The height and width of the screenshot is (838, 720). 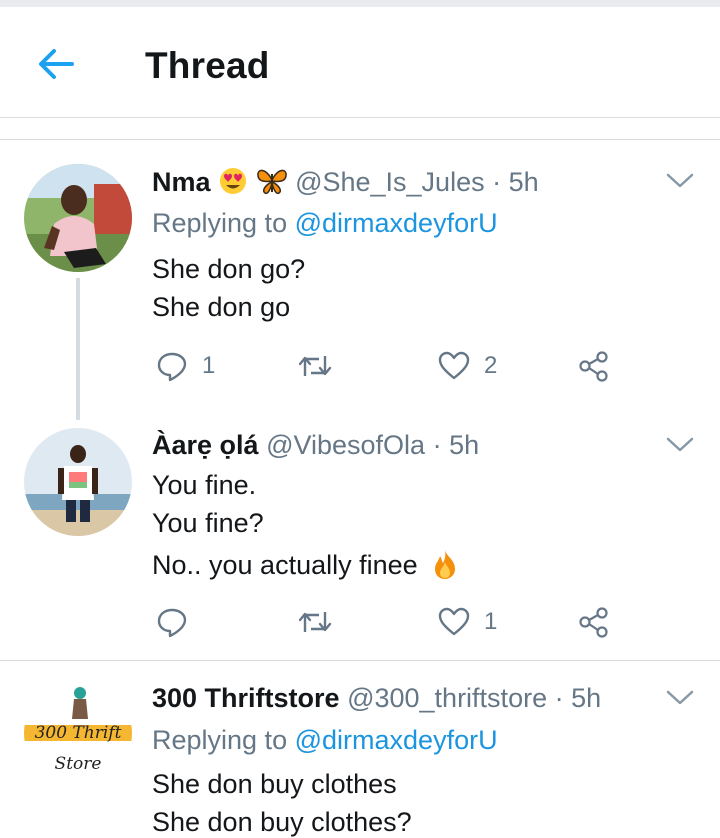 What do you see at coordinates (181, 182) in the screenshot?
I see `display-name: Nma` at bounding box center [181, 182].